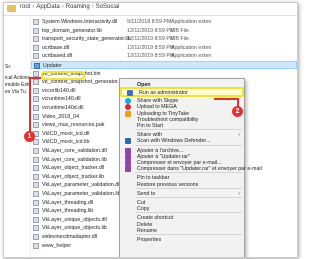  What do you see at coordinates (164, 65) in the screenshot?
I see `file-row: Updater` at bounding box center [164, 65].